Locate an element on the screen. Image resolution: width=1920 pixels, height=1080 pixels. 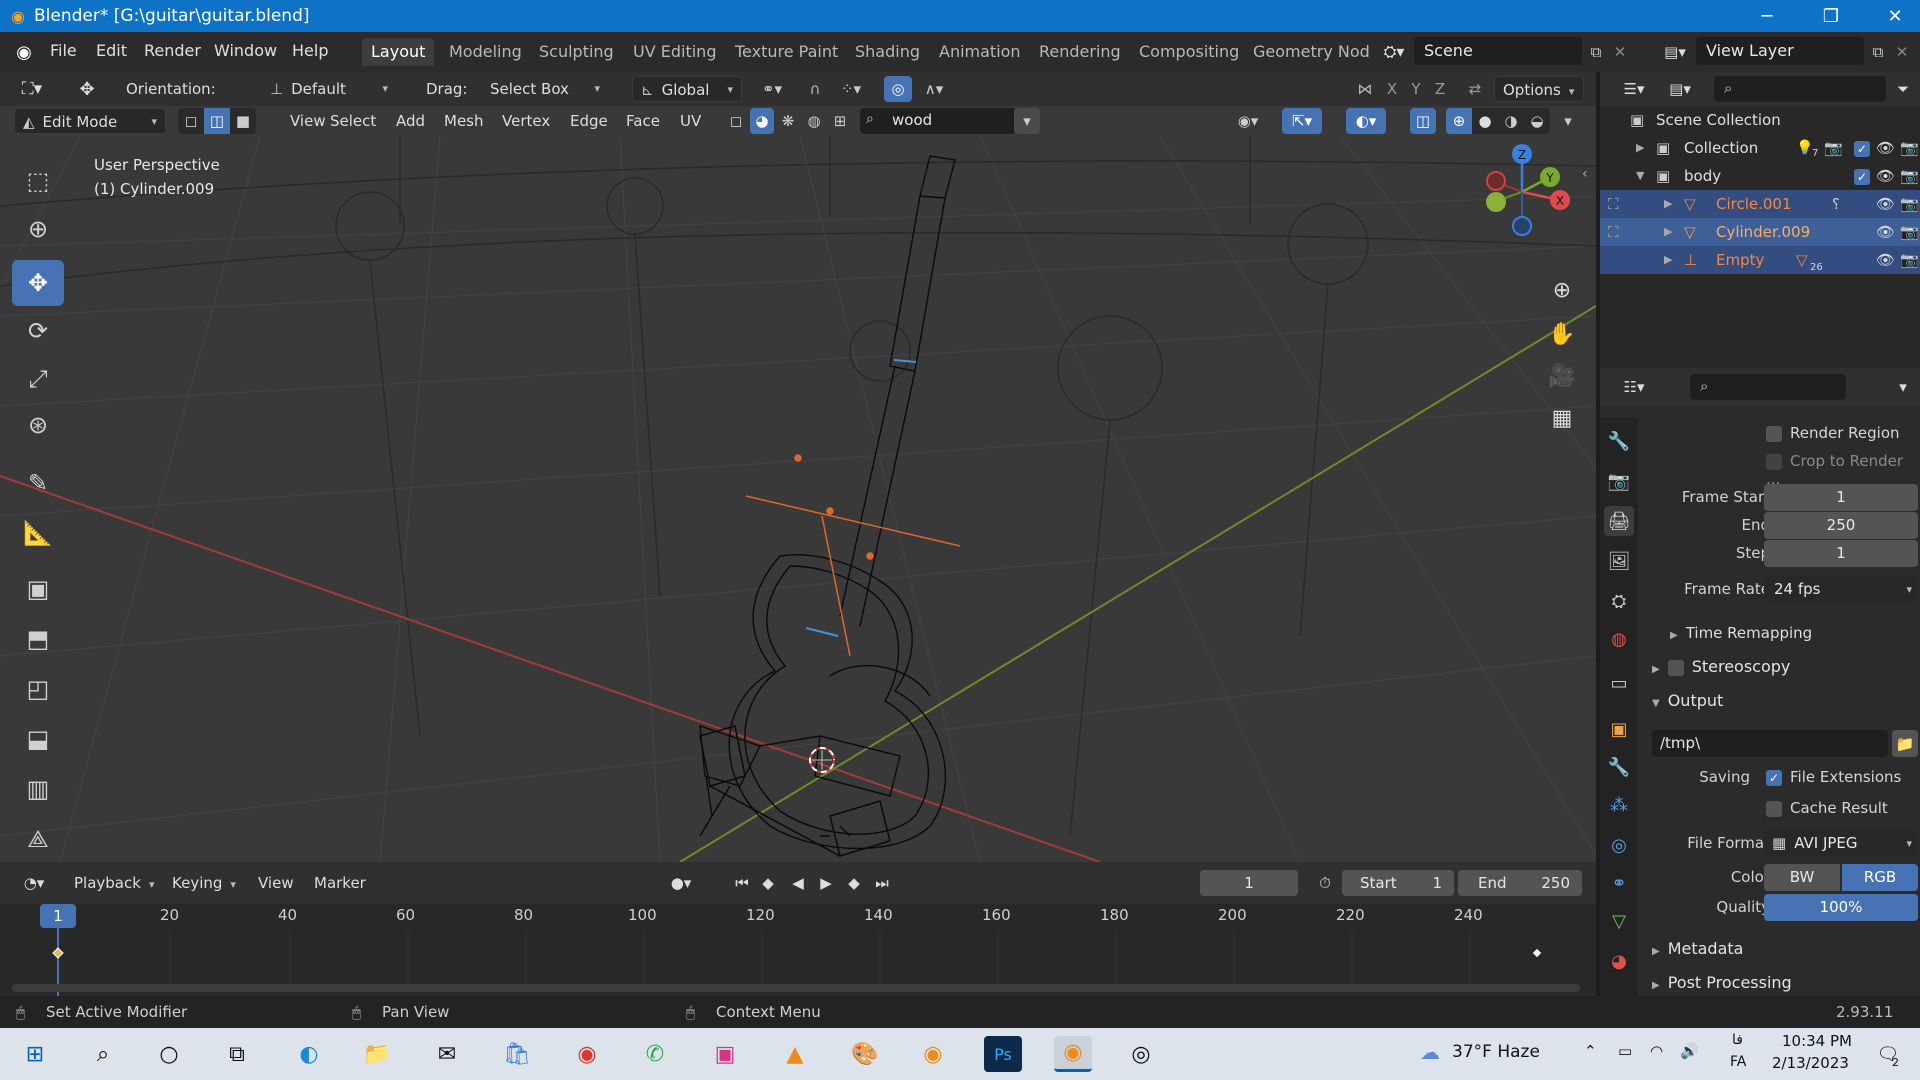
play-reverse-icon: ◀ is located at coordinates (798, 883).